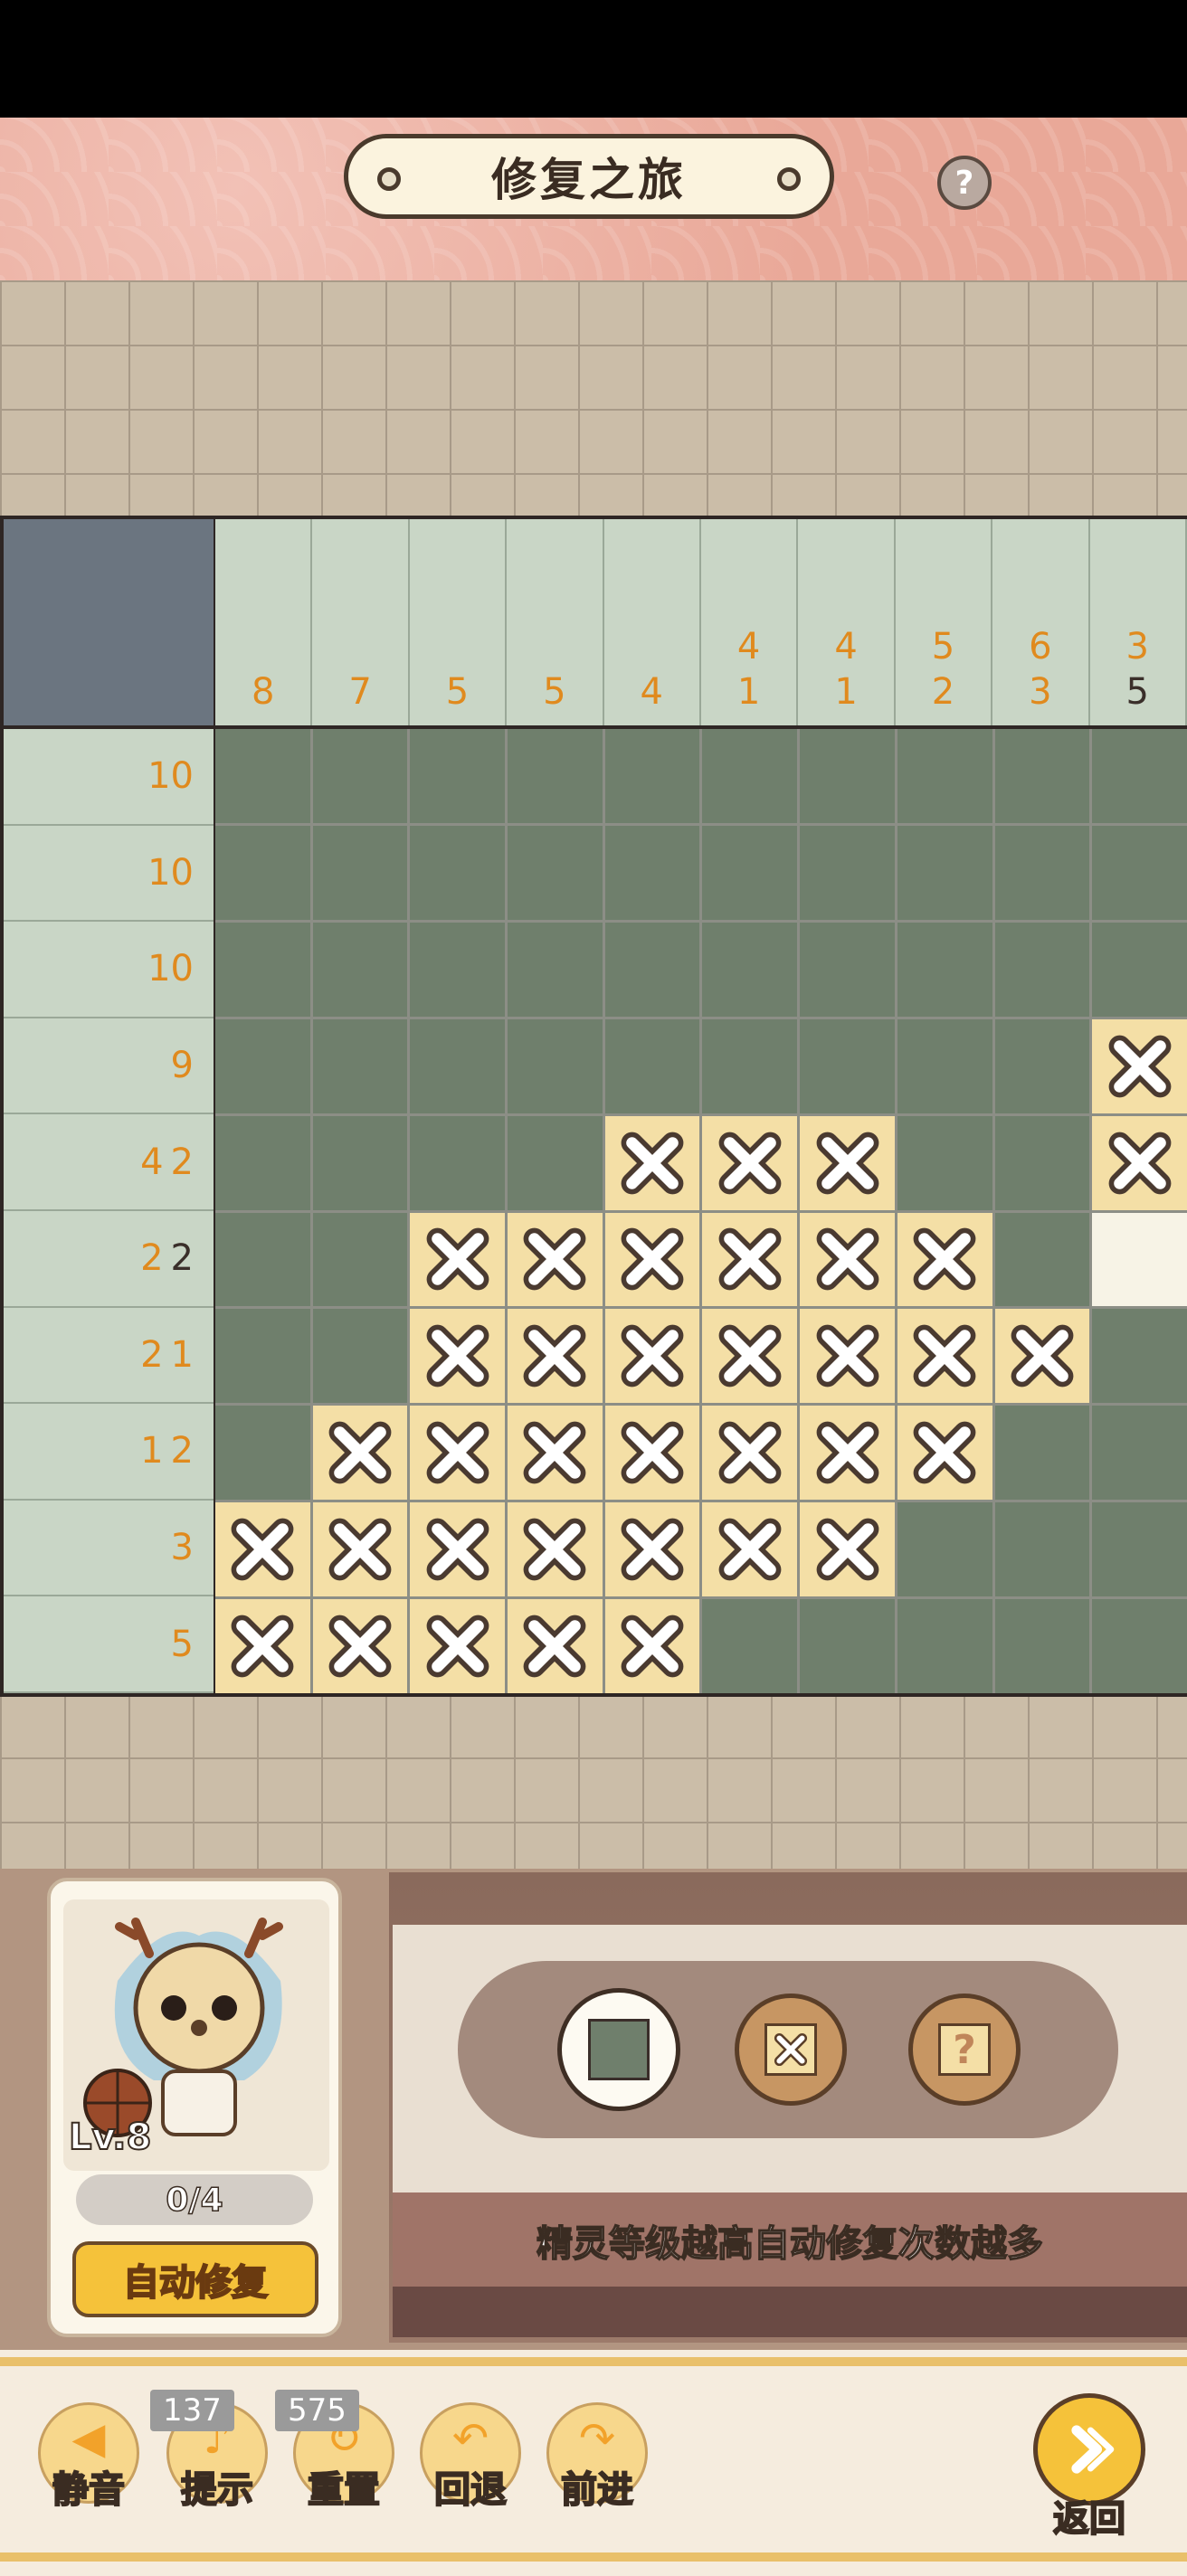 The height and width of the screenshot is (2576, 1187). I want to click on cross-mode-button, so click(791, 2050).